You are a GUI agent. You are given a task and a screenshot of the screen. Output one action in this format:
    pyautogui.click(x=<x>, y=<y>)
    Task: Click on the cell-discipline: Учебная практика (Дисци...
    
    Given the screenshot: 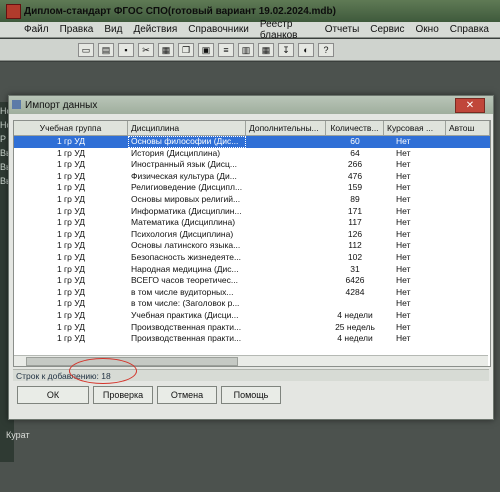 What is the action you would take?
    pyautogui.click(x=185, y=314)
    